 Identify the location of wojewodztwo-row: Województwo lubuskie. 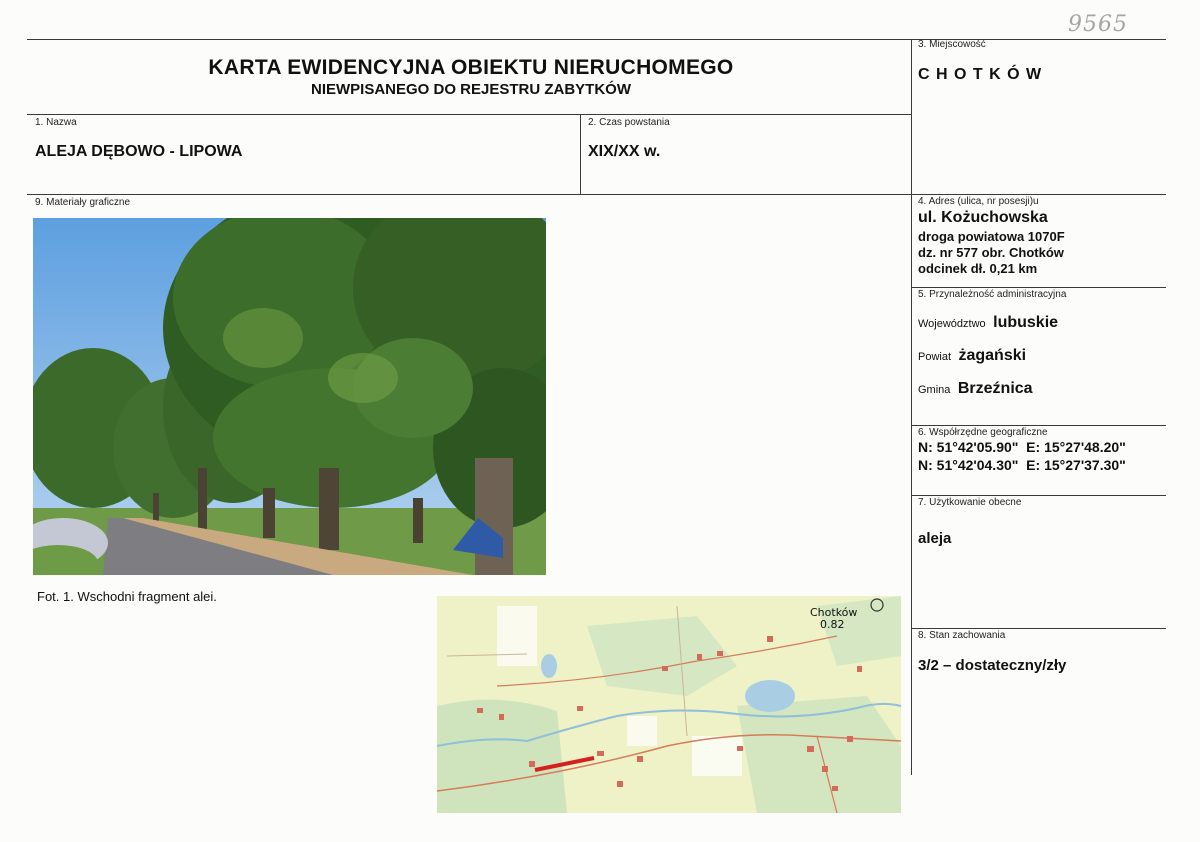
(988, 323).